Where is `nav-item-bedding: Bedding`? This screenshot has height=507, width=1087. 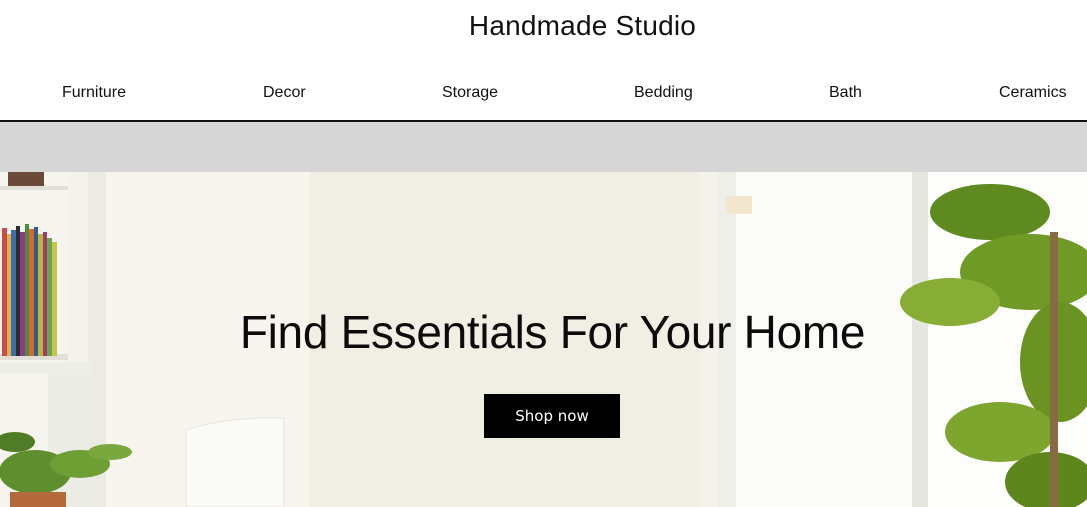 nav-item-bedding: Bedding is located at coordinates (663, 93).